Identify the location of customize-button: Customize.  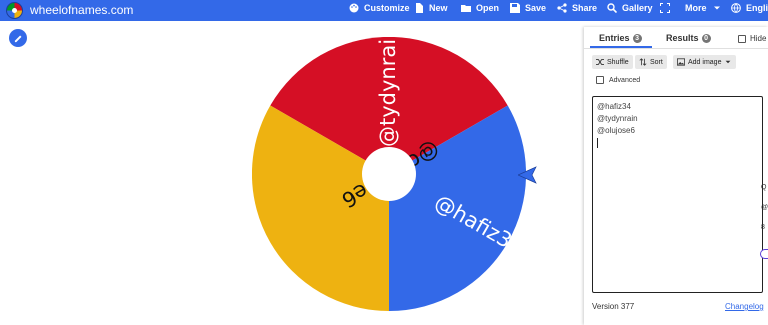
(379, 8).